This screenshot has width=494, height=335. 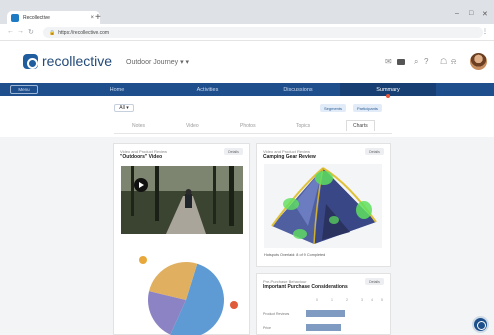 I want to click on tab-close-icon: ×, so click(x=92, y=18).